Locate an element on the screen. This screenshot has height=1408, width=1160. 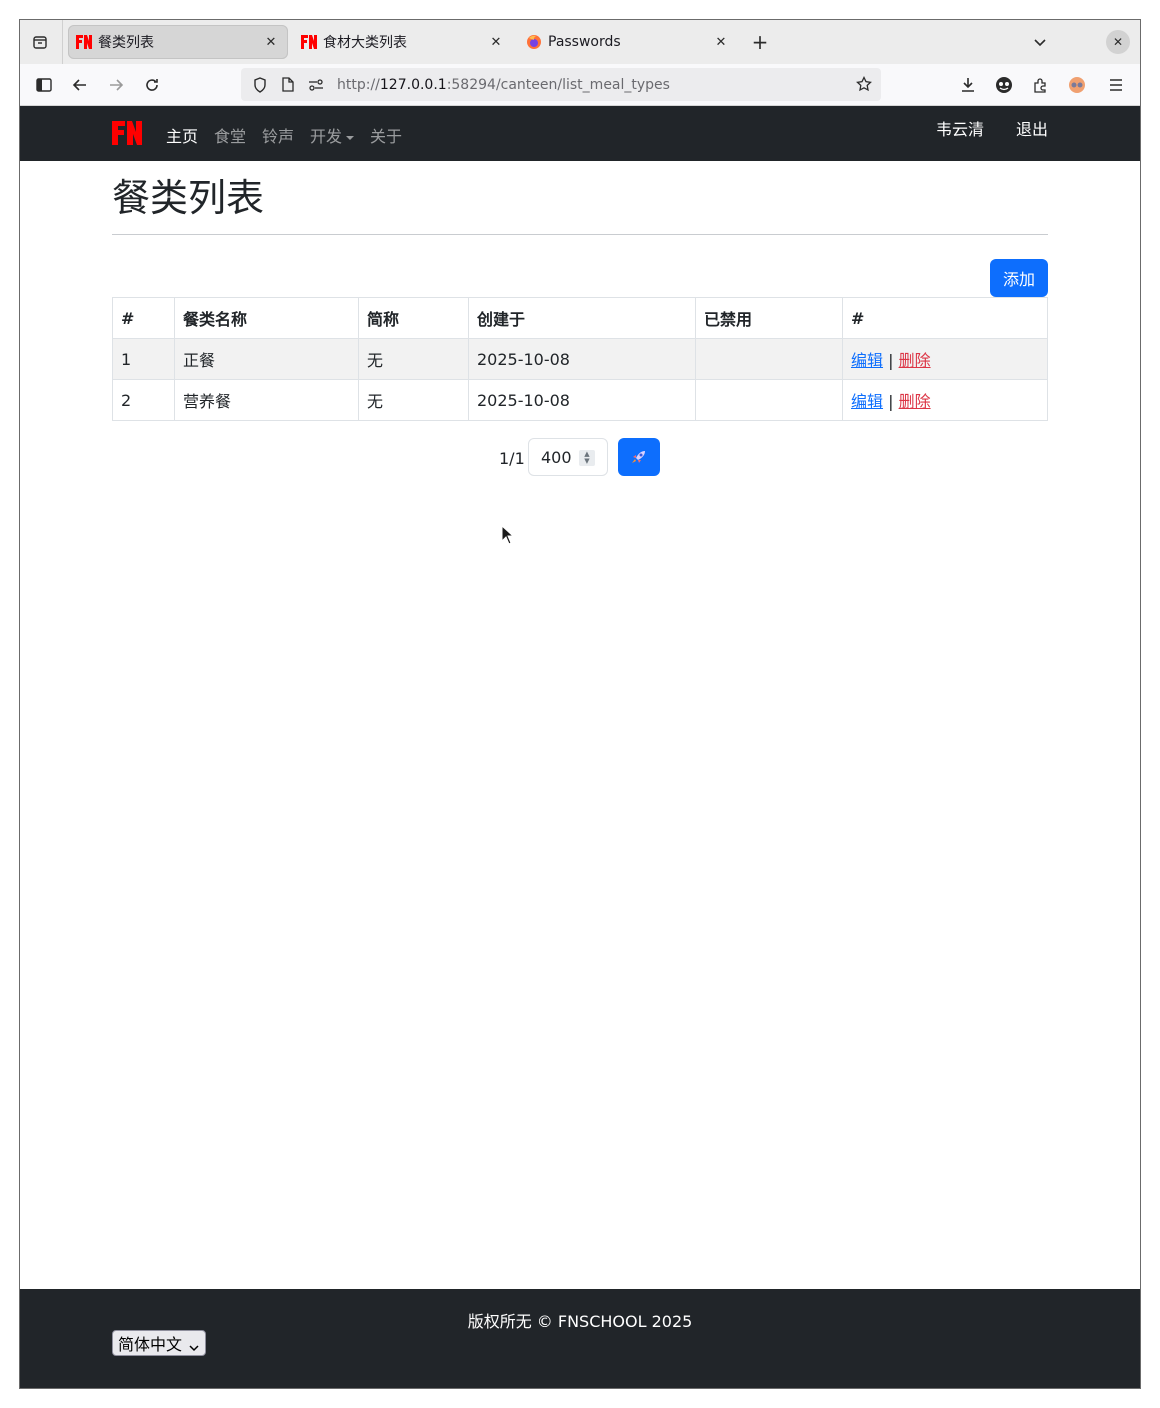
nav-item-home: 主页 is located at coordinates (182, 135).